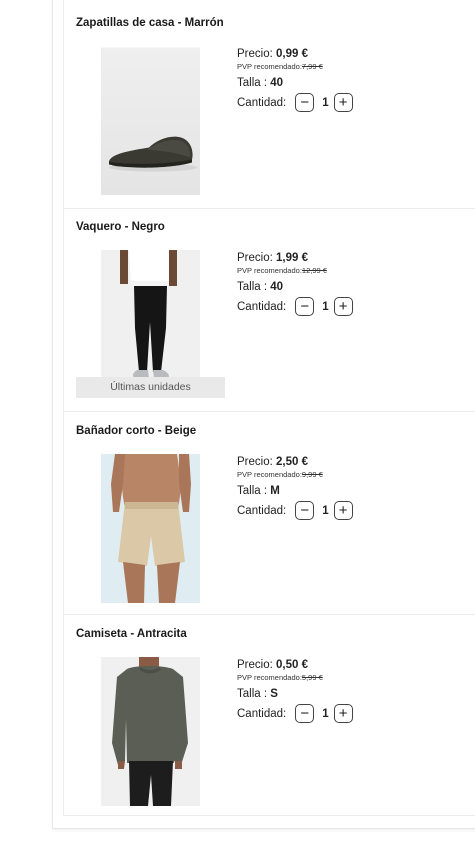 The image size is (475, 843). Describe the element at coordinates (150, 23) in the screenshot. I see `product-title: Zapatillas de casa - Marrón` at that location.